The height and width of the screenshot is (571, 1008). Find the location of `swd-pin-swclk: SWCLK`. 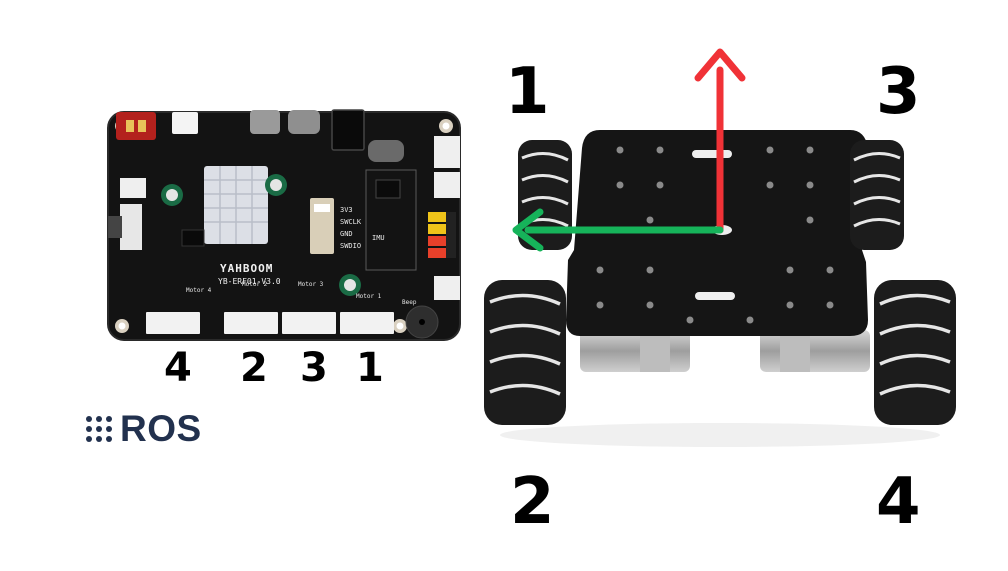

swd-pin-swclk: SWCLK is located at coordinates (351, 222).